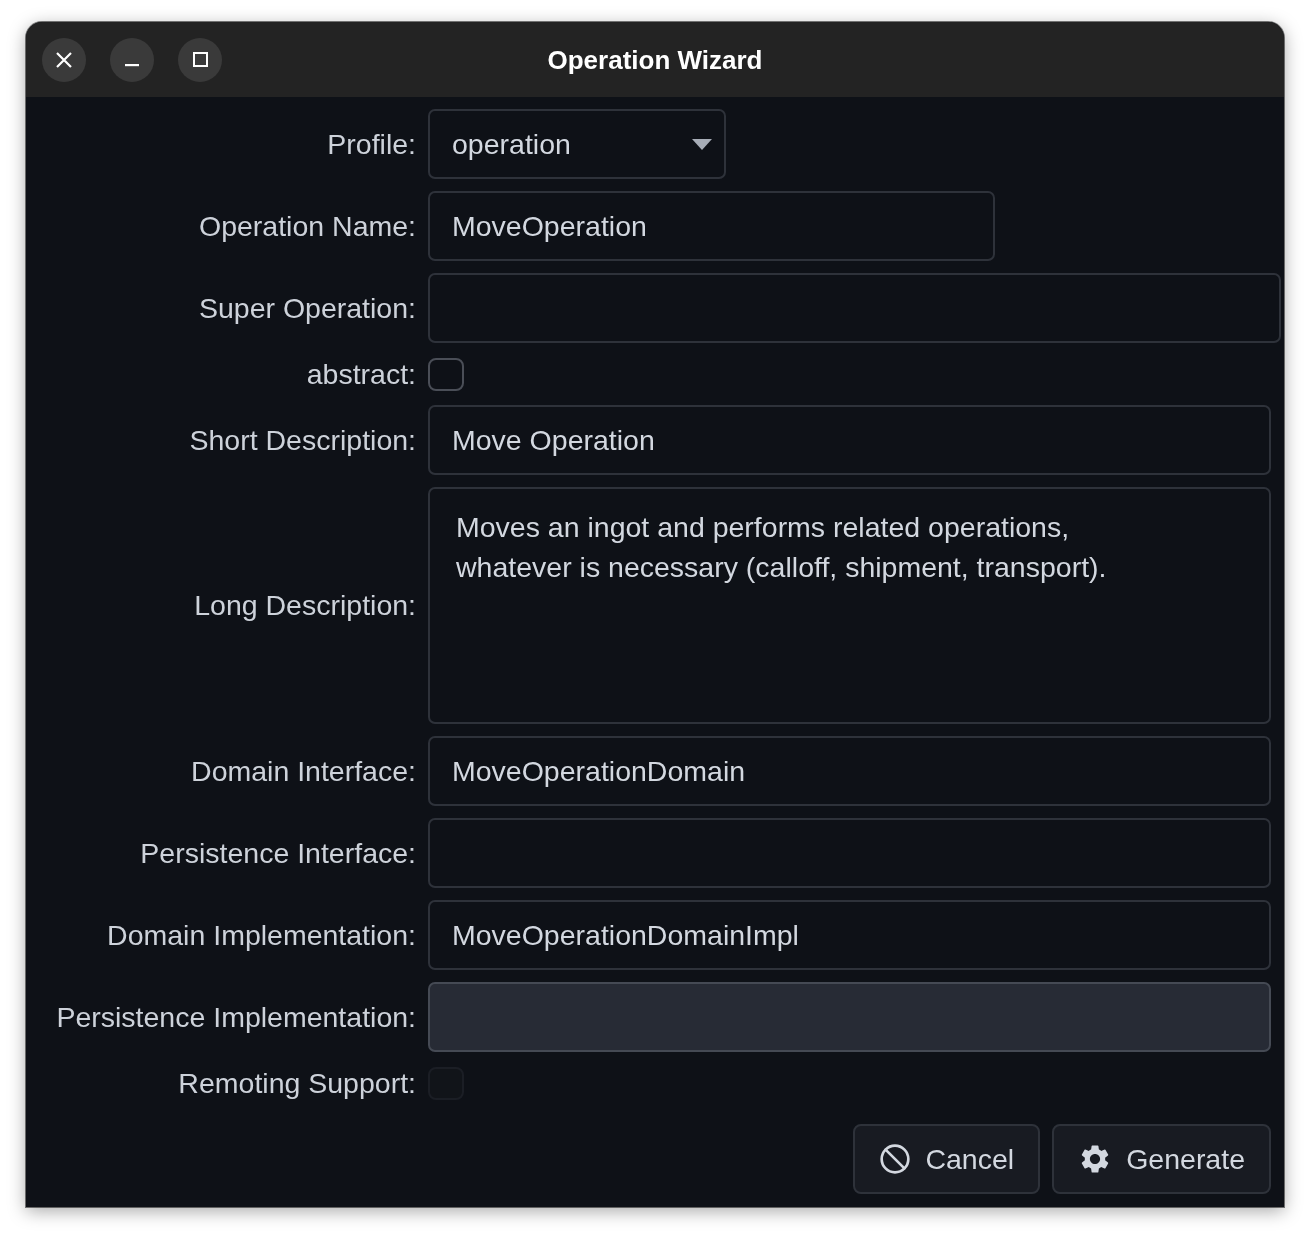 The image size is (1310, 1239). What do you see at coordinates (849, 440) in the screenshot?
I see `text-field: Move Operation` at bounding box center [849, 440].